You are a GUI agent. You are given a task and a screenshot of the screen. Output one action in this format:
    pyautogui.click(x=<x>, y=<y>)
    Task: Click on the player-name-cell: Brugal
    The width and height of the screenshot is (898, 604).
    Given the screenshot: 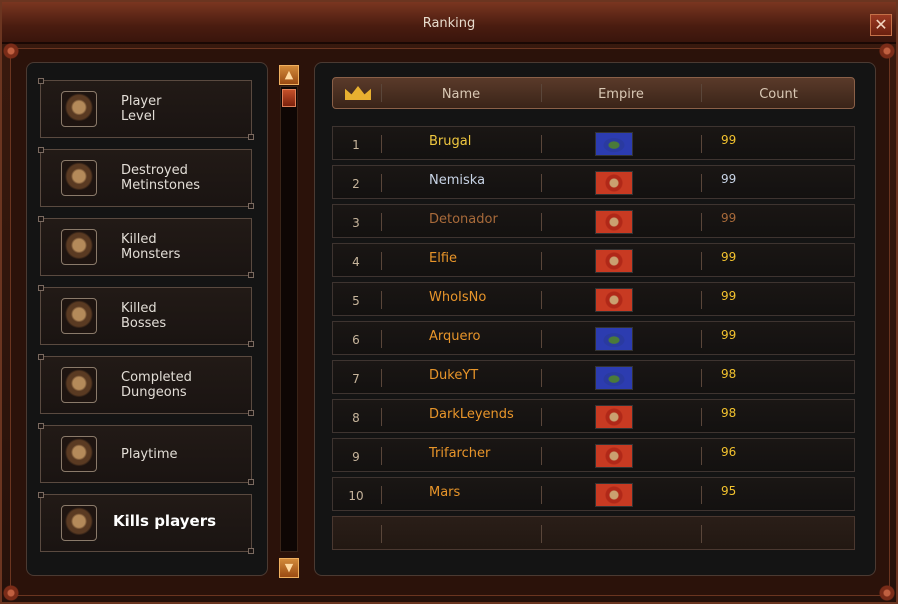 What is the action you would take?
    pyautogui.click(x=450, y=141)
    